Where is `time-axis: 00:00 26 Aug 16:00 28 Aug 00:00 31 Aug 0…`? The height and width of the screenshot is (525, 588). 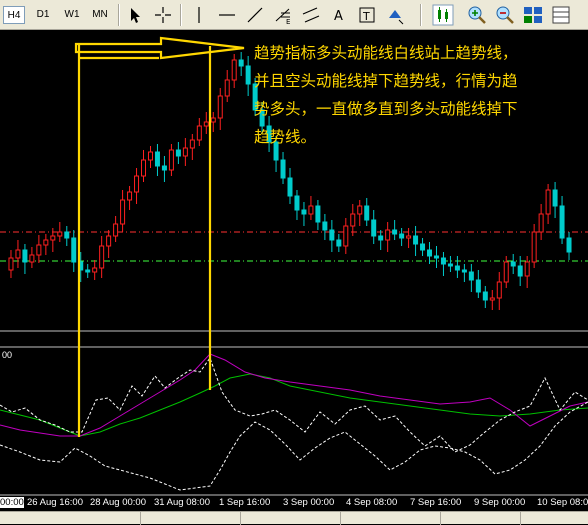
time-axis: 00:00 26 Aug 16:00 28 Aug 00:00 31 Aug 0… is located at coordinates (294, 504).